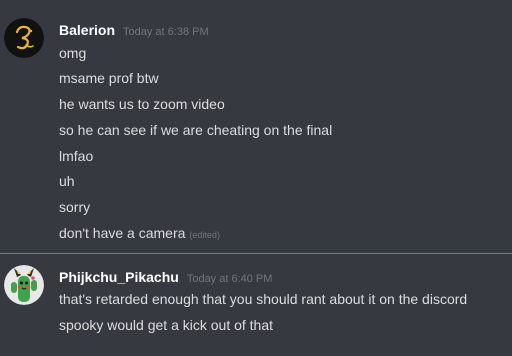  I want to click on message-line: sorry, so click(75, 207).